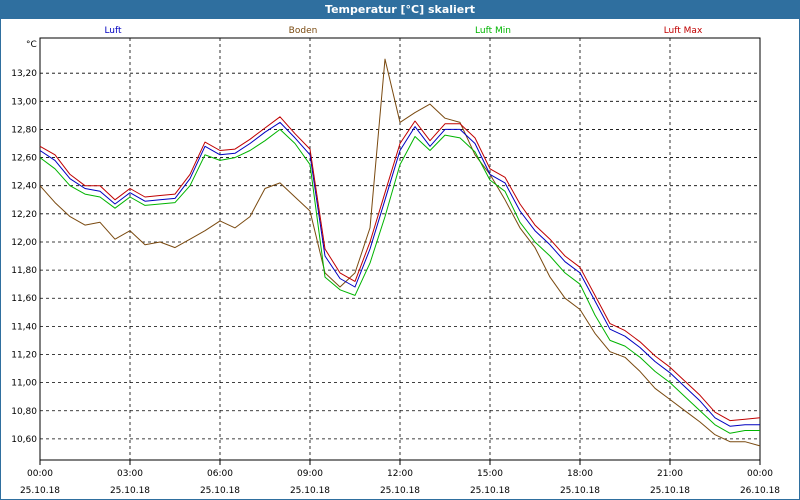 This screenshot has height=500, width=800. Describe the element at coordinates (24, 271) in the screenshot. I see `y-tick-label: 11,80` at that location.